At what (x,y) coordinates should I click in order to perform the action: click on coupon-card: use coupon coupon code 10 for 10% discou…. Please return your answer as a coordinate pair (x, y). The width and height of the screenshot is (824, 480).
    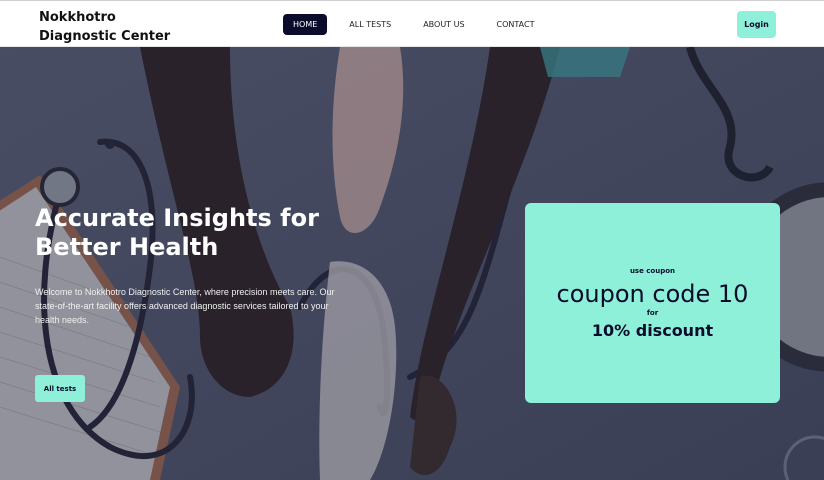
    Looking at the image, I should click on (652, 303).